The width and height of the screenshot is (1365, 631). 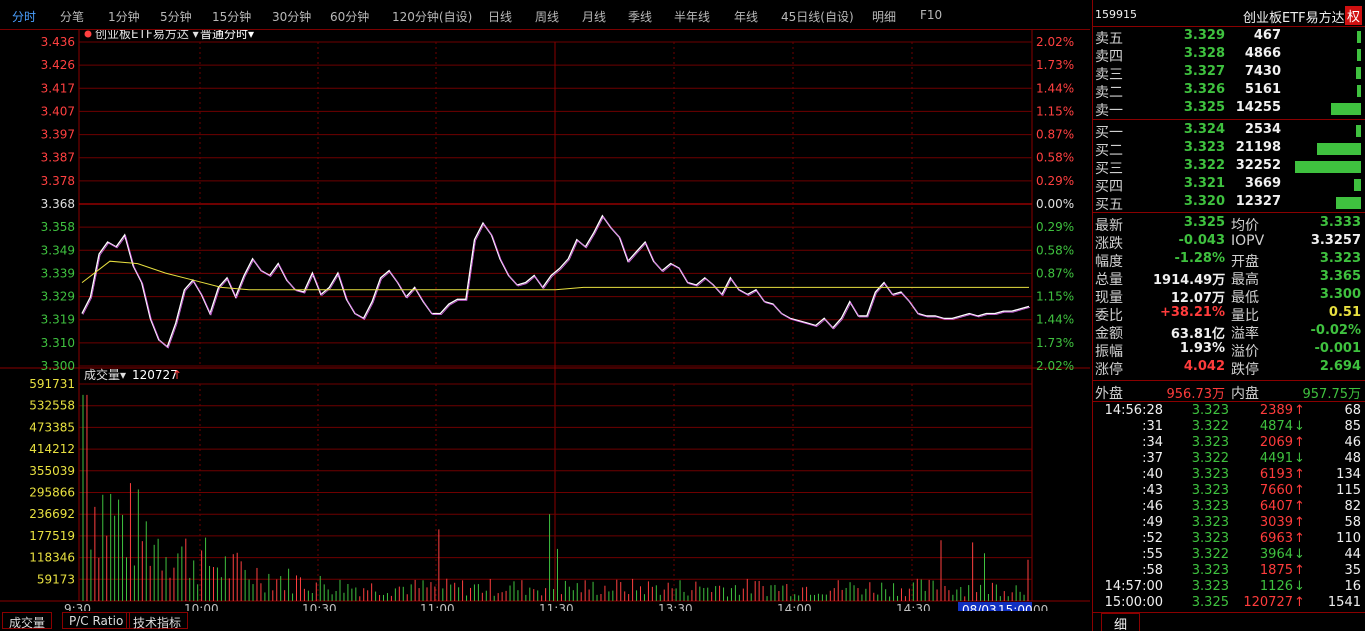 I want to click on tab-14: 45日线(自设), so click(x=817, y=16).